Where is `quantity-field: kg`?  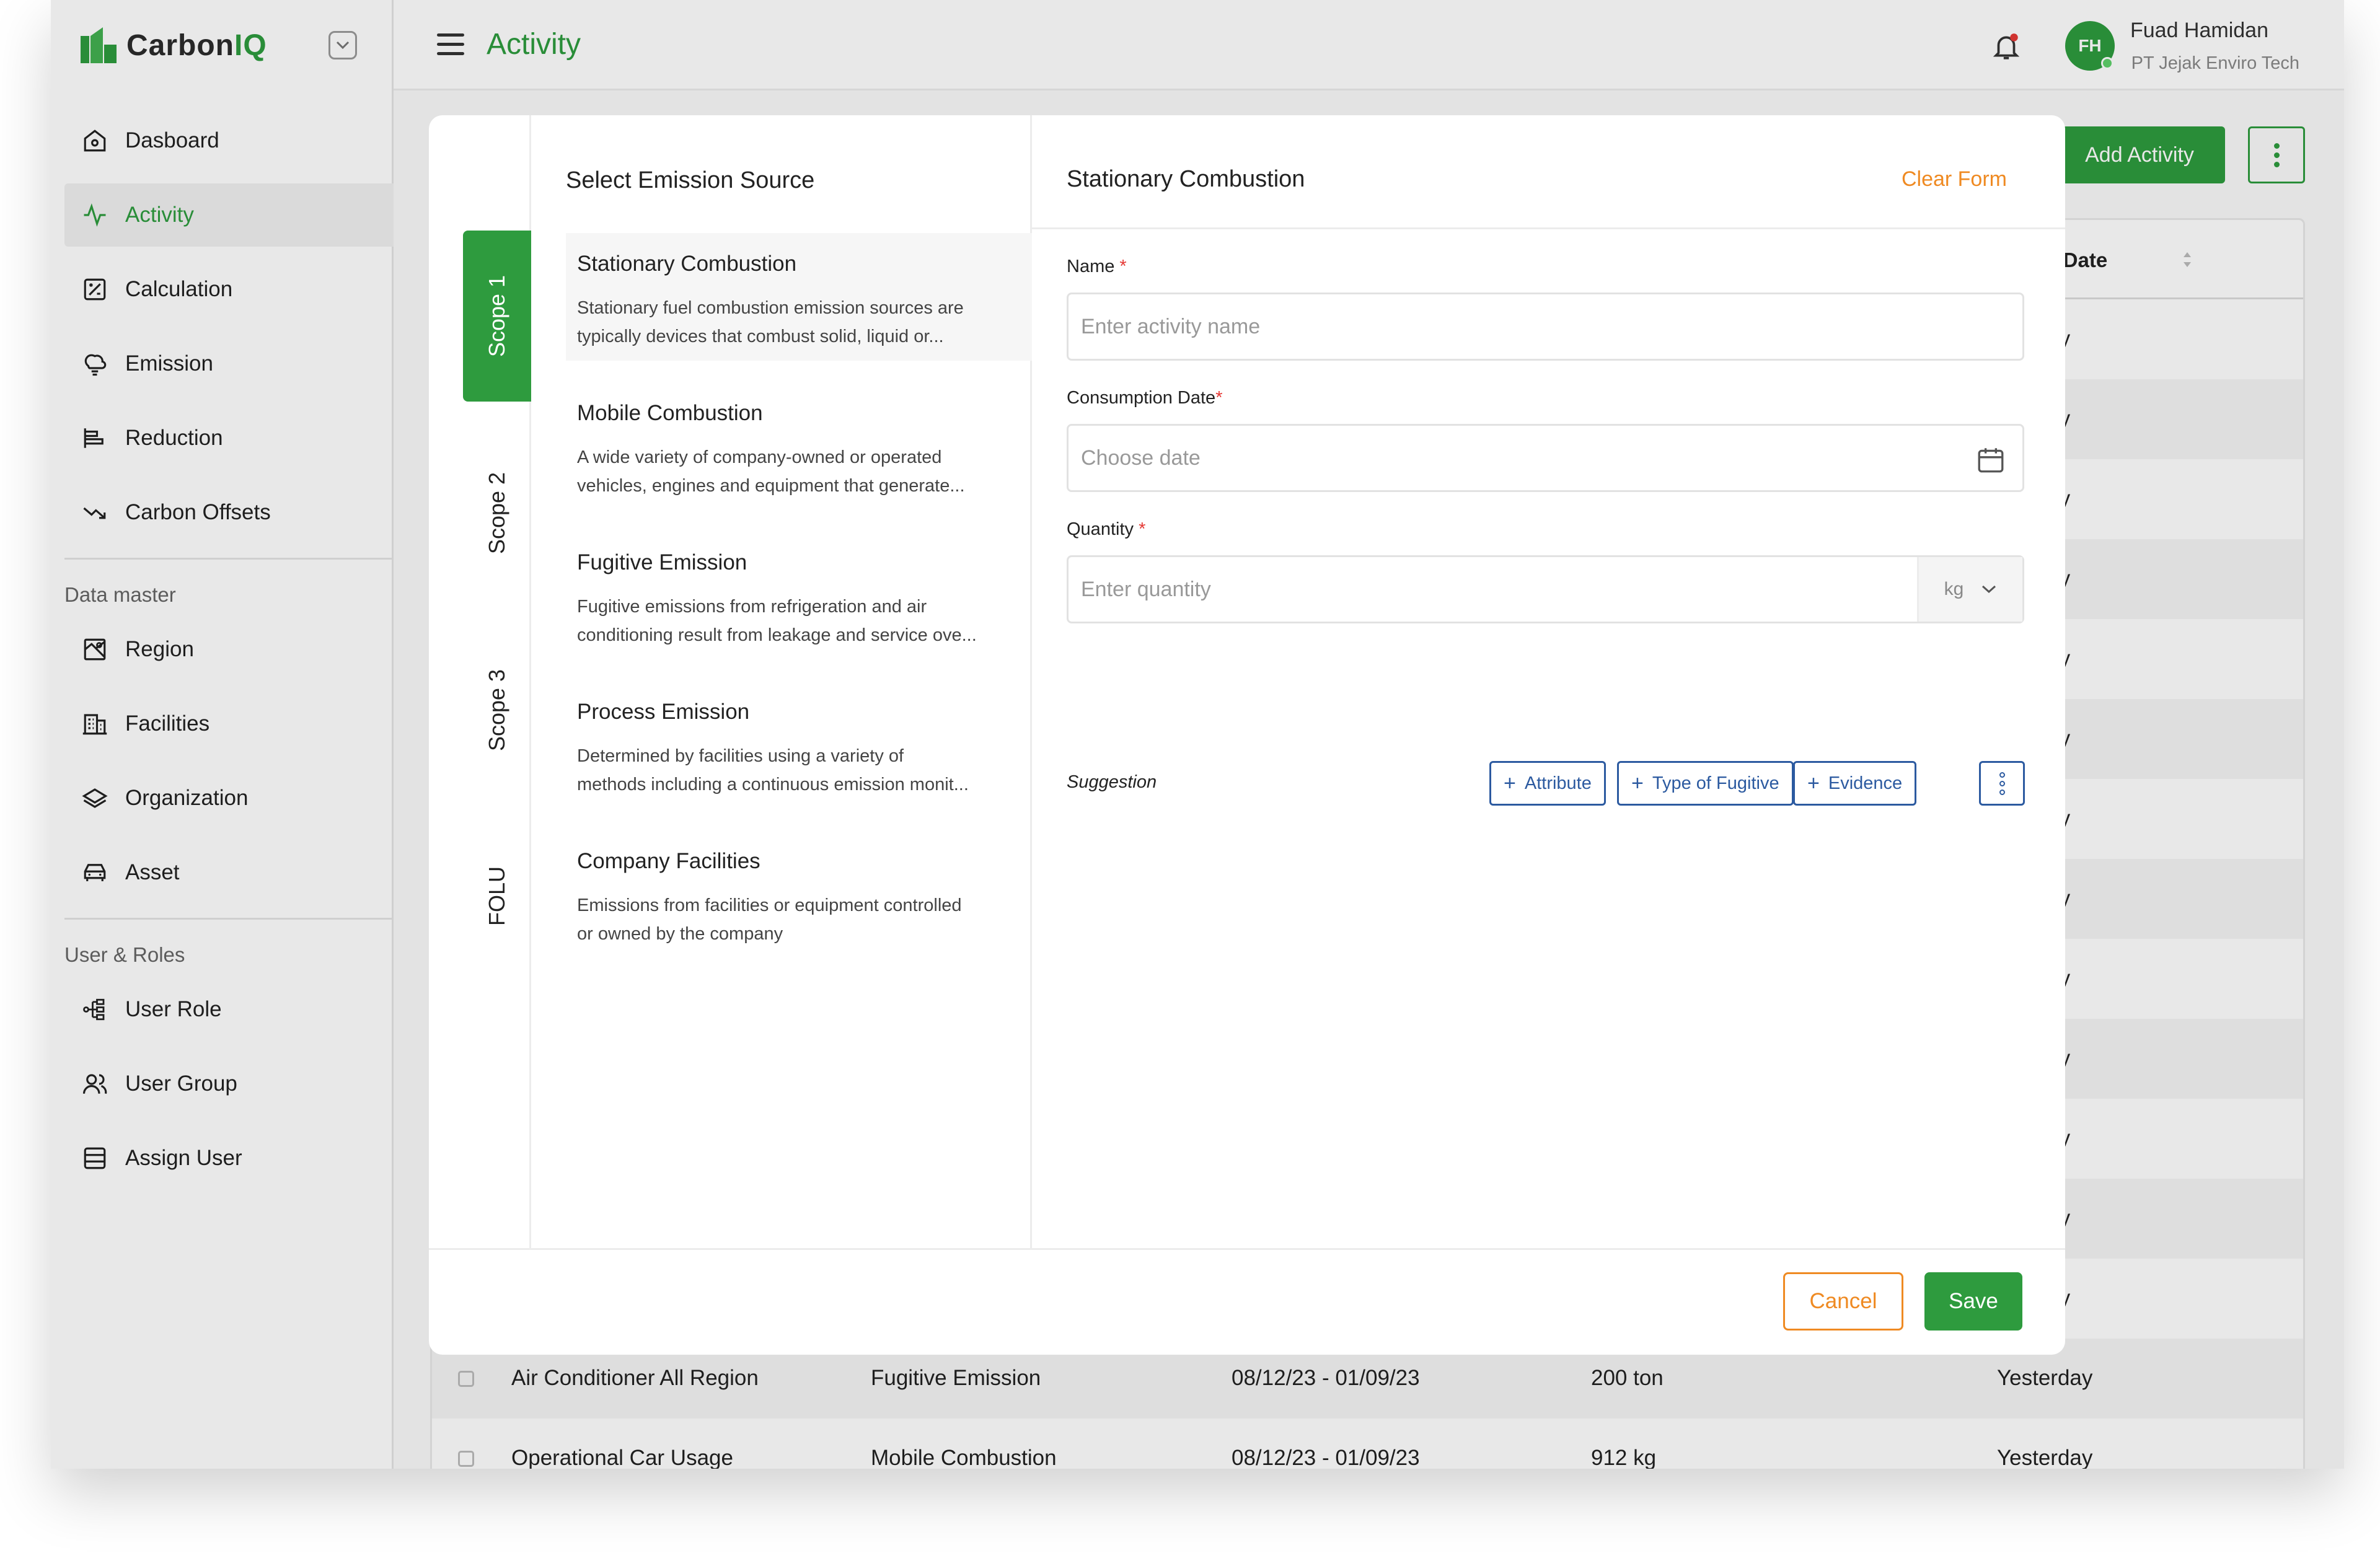
quantity-field: kg is located at coordinates (1545, 589).